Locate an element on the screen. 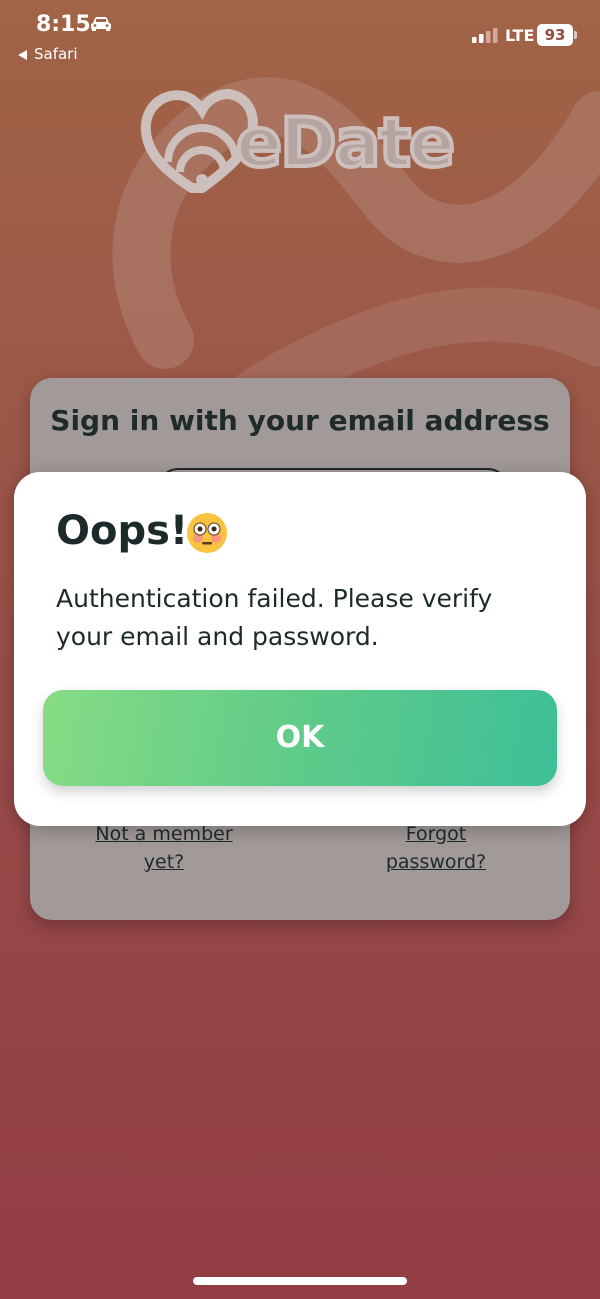 The image size is (600, 1299). network-type: LTE is located at coordinates (520, 35).